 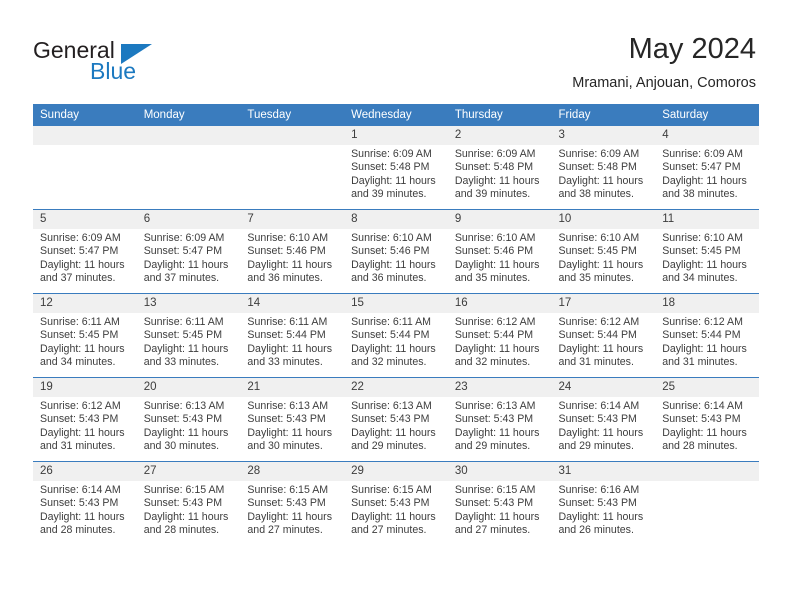 What do you see at coordinates (113, 71) in the screenshot?
I see `logo-text-blue: Blue` at bounding box center [113, 71].